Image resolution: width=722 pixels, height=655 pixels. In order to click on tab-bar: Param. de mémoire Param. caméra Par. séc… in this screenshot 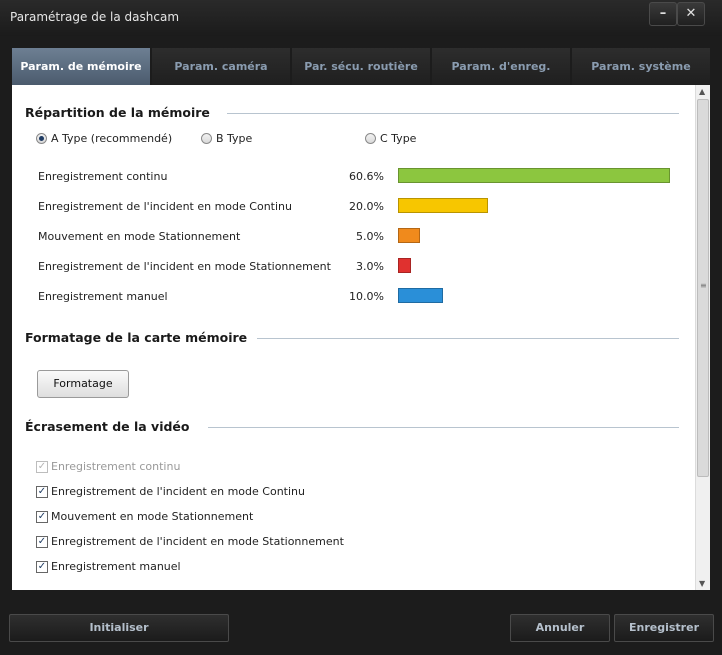, I will do `click(361, 66)`.